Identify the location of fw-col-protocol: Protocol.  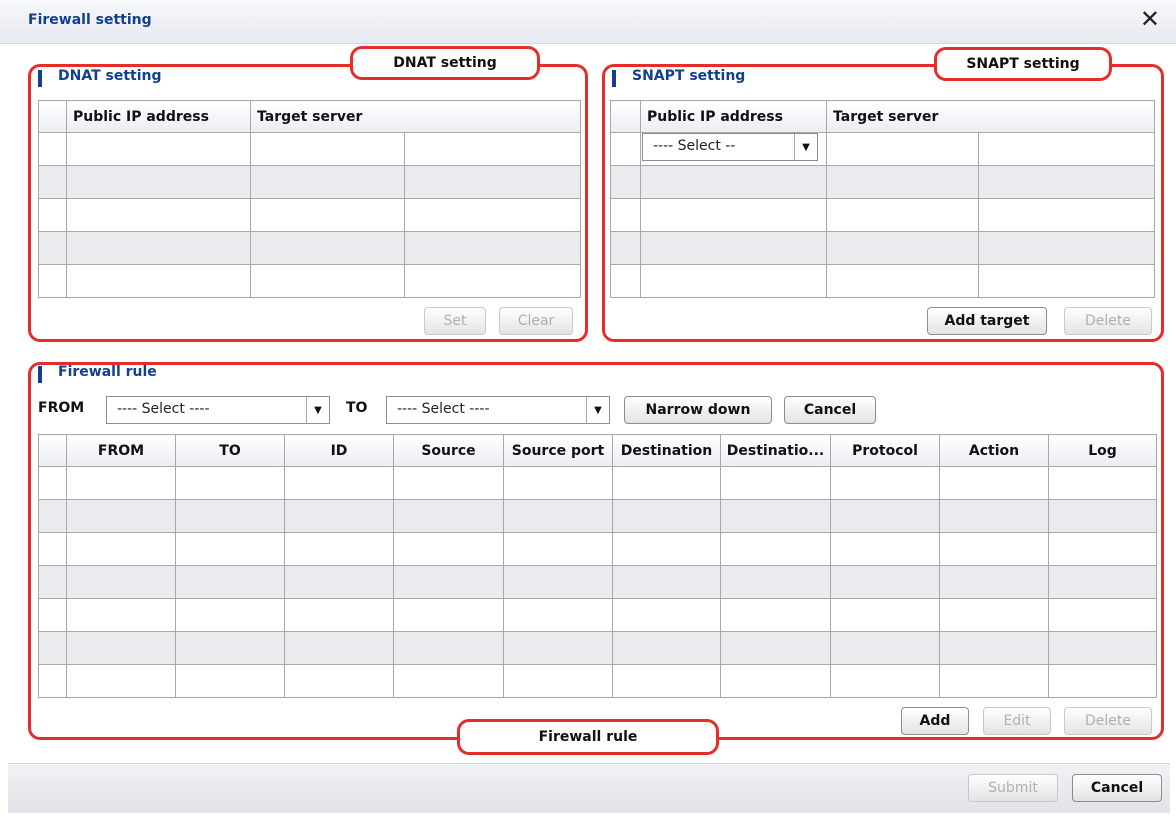
(885, 450).